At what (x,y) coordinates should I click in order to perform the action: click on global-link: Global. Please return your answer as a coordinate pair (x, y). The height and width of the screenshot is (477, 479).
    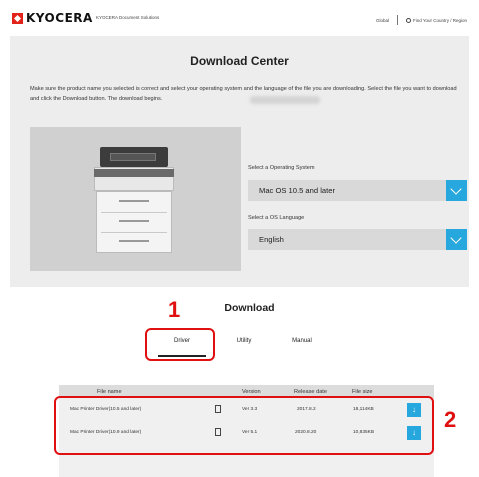
    Looking at the image, I should click on (382, 20).